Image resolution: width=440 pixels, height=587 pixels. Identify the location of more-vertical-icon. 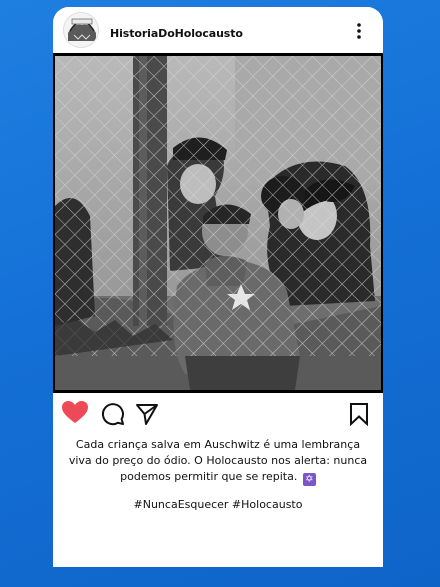
(359, 31).